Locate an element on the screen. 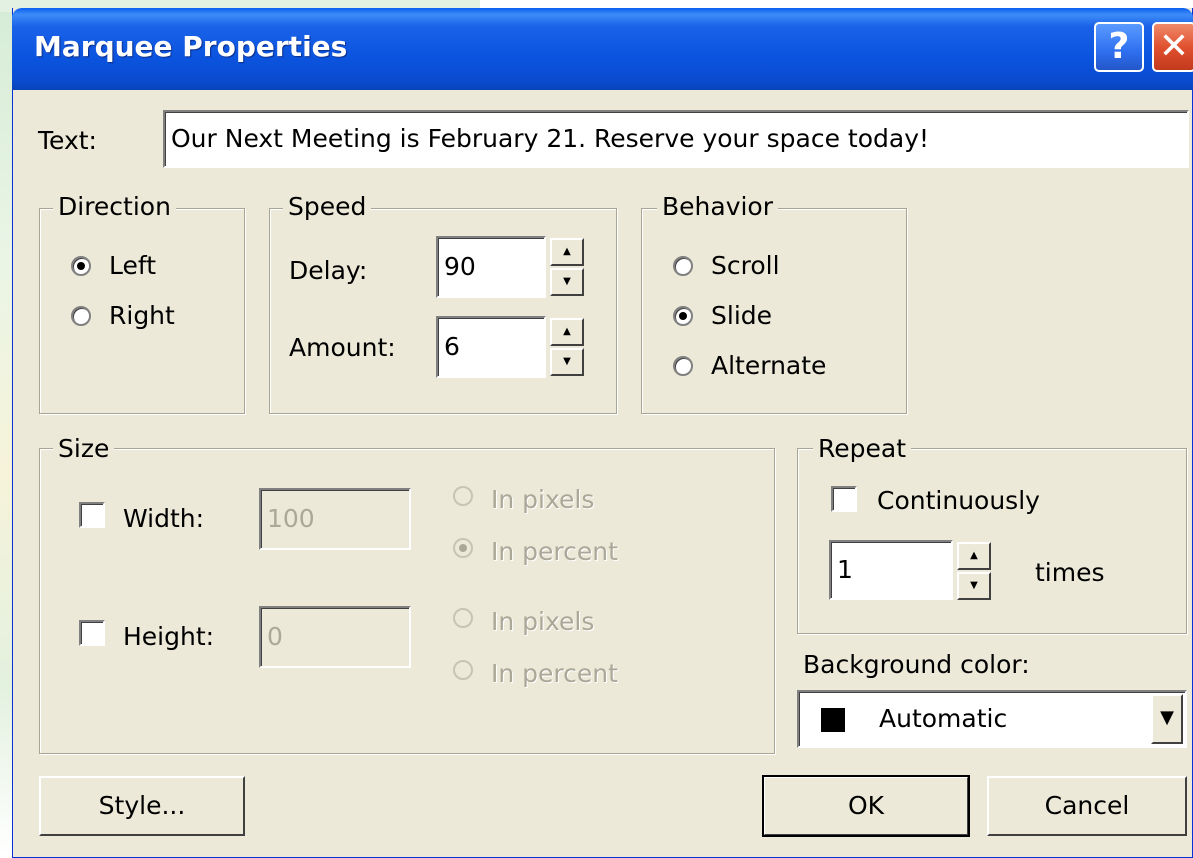 The width and height of the screenshot is (1193, 858). direction-left-label: Left is located at coordinates (132, 265).